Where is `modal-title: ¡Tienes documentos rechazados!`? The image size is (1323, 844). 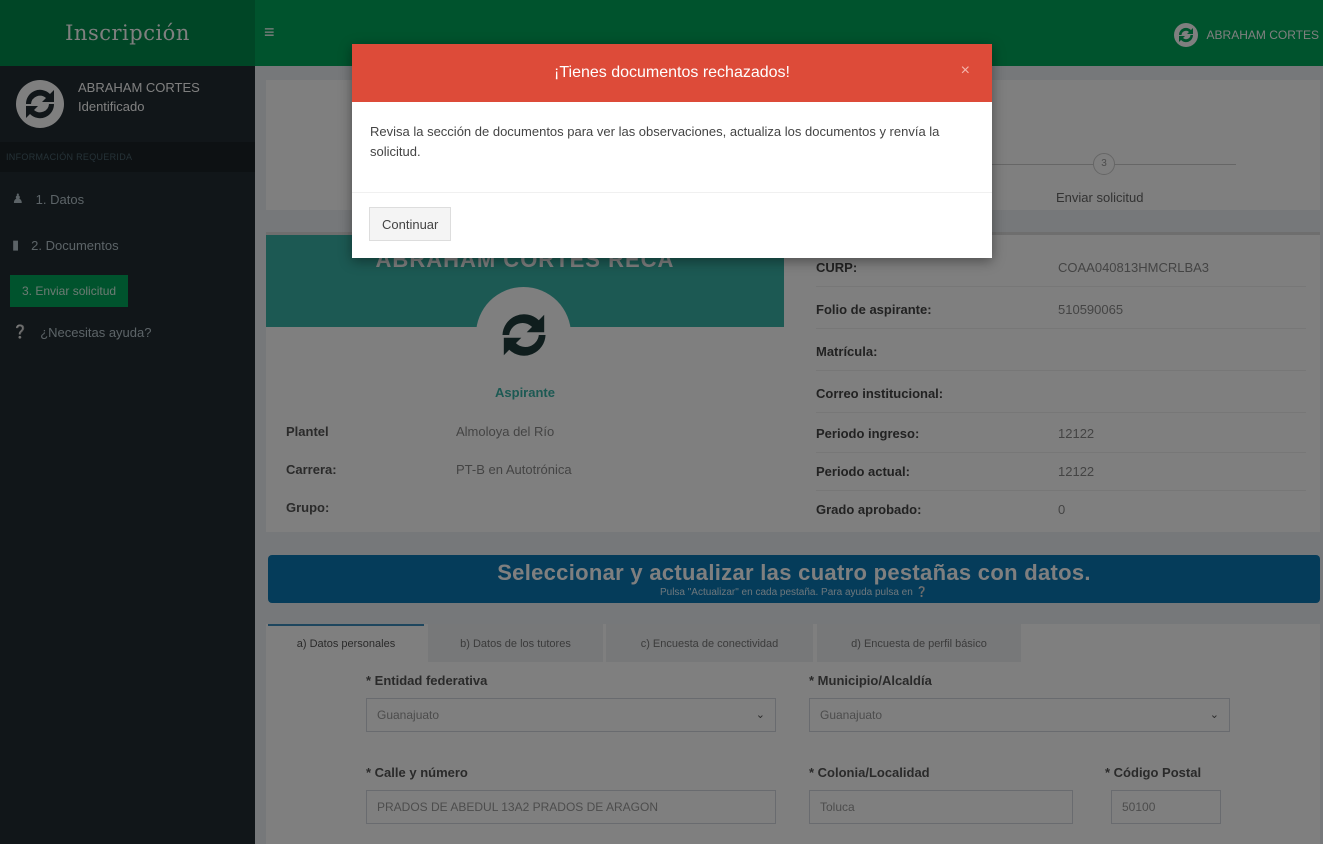
modal-title: ¡Tienes documentos rechazados! is located at coordinates (672, 72).